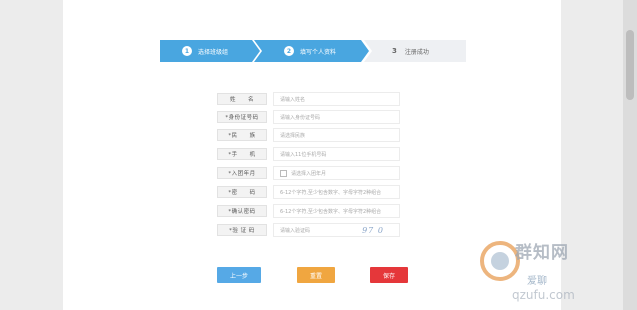  Describe the element at coordinates (543, 295) in the screenshot. I see `watermark-url: qzufu.com` at that location.